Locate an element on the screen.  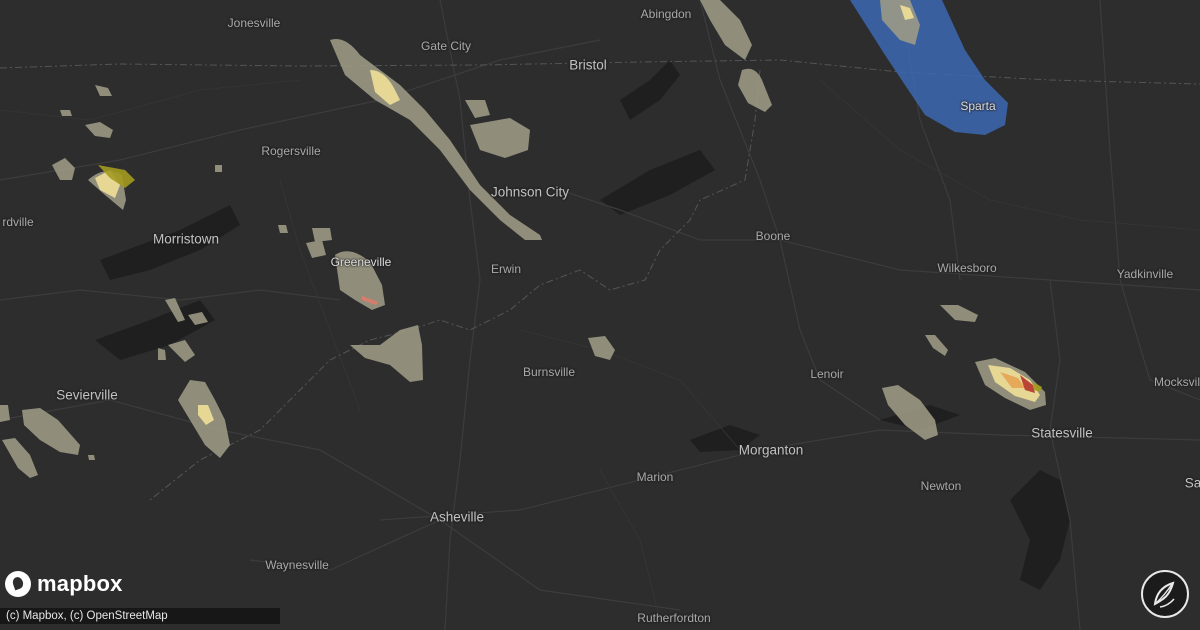
city-label: Asheville is located at coordinates (457, 517).